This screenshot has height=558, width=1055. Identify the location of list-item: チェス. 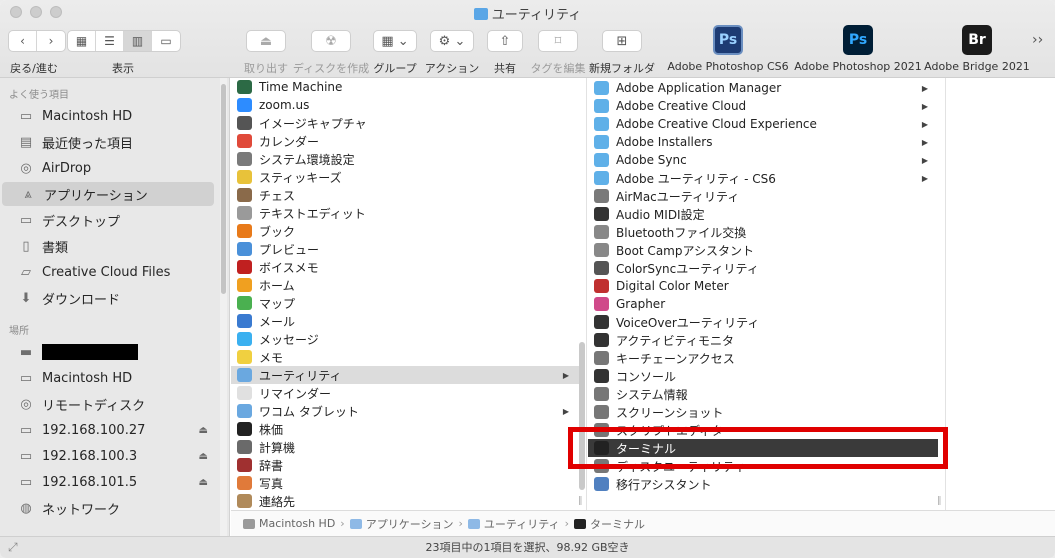
(405, 195).